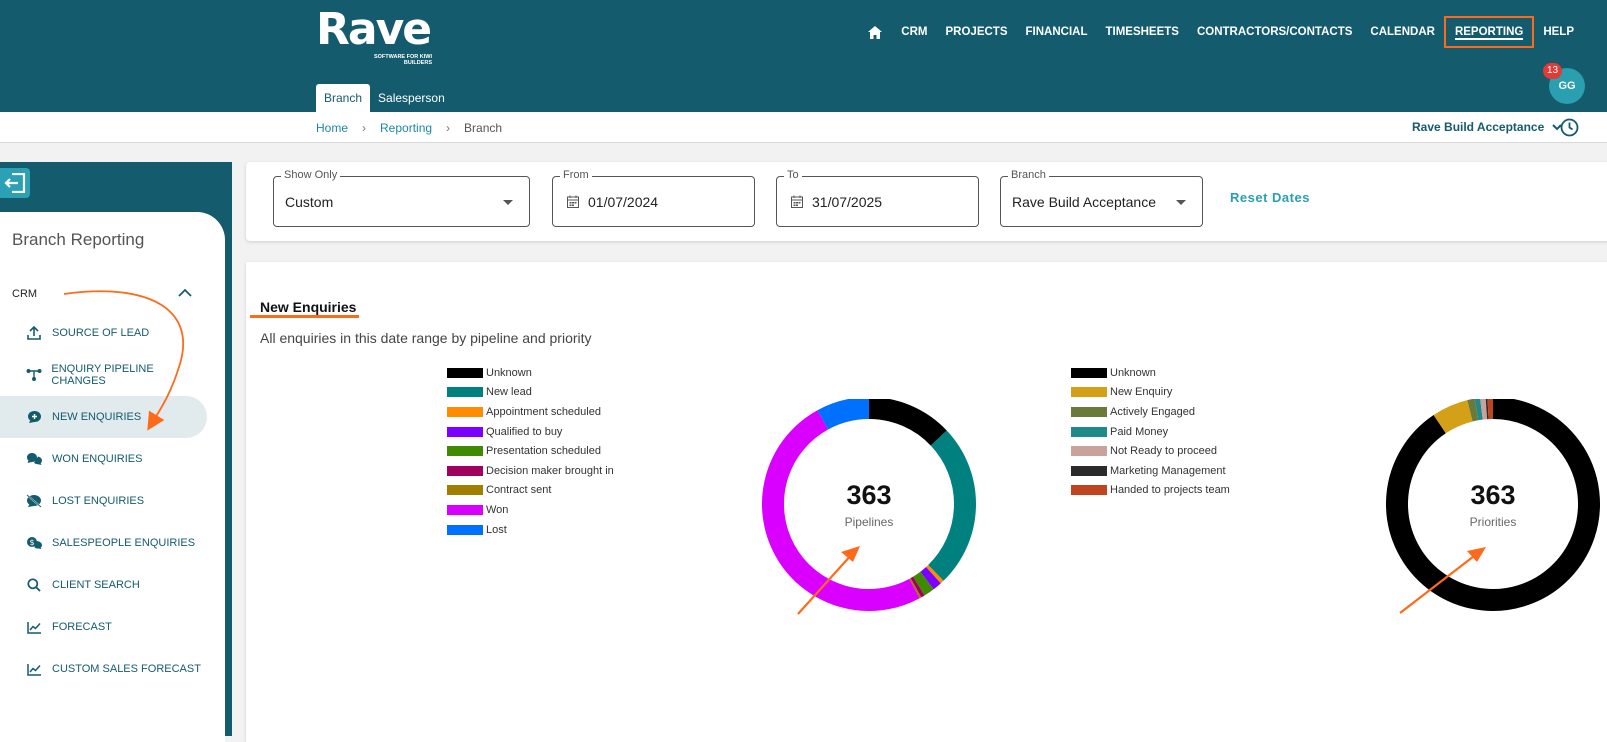 The height and width of the screenshot is (742, 1607). I want to click on legend-entry-contract-sent: Contract sent, so click(530, 491).